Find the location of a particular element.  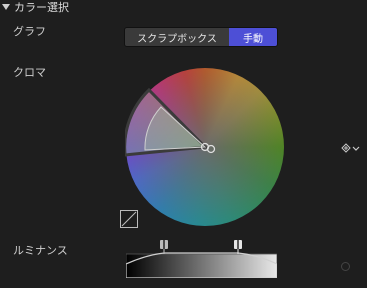

luminance-label: ルミナンス is located at coordinates (40, 250).